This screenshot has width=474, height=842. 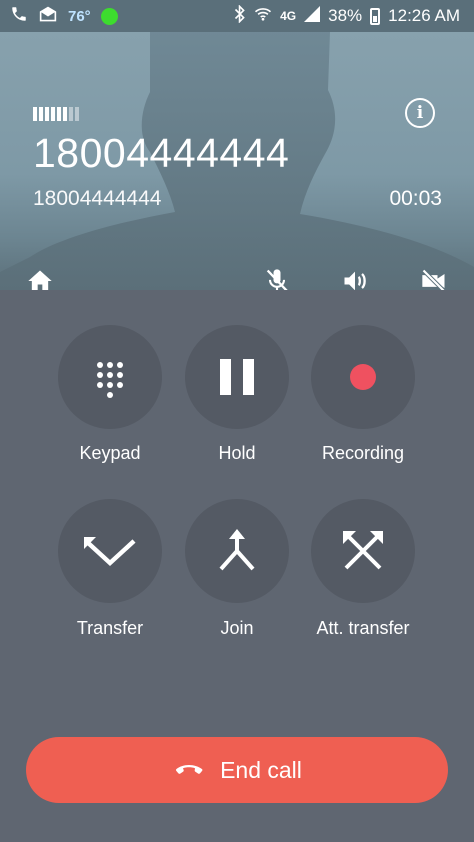 I want to click on end-call-label: End call, so click(x=261, y=769).